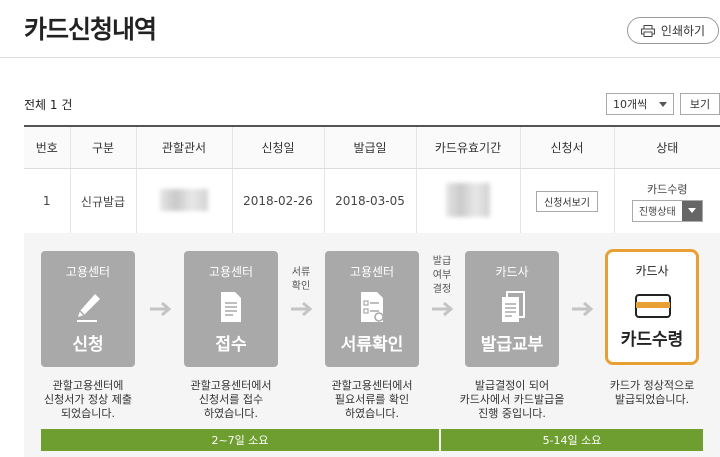 The image size is (720, 457). Describe the element at coordinates (572, 440) in the screenshot. I see `duration-bar-2: 5-14일 소요` at that location.